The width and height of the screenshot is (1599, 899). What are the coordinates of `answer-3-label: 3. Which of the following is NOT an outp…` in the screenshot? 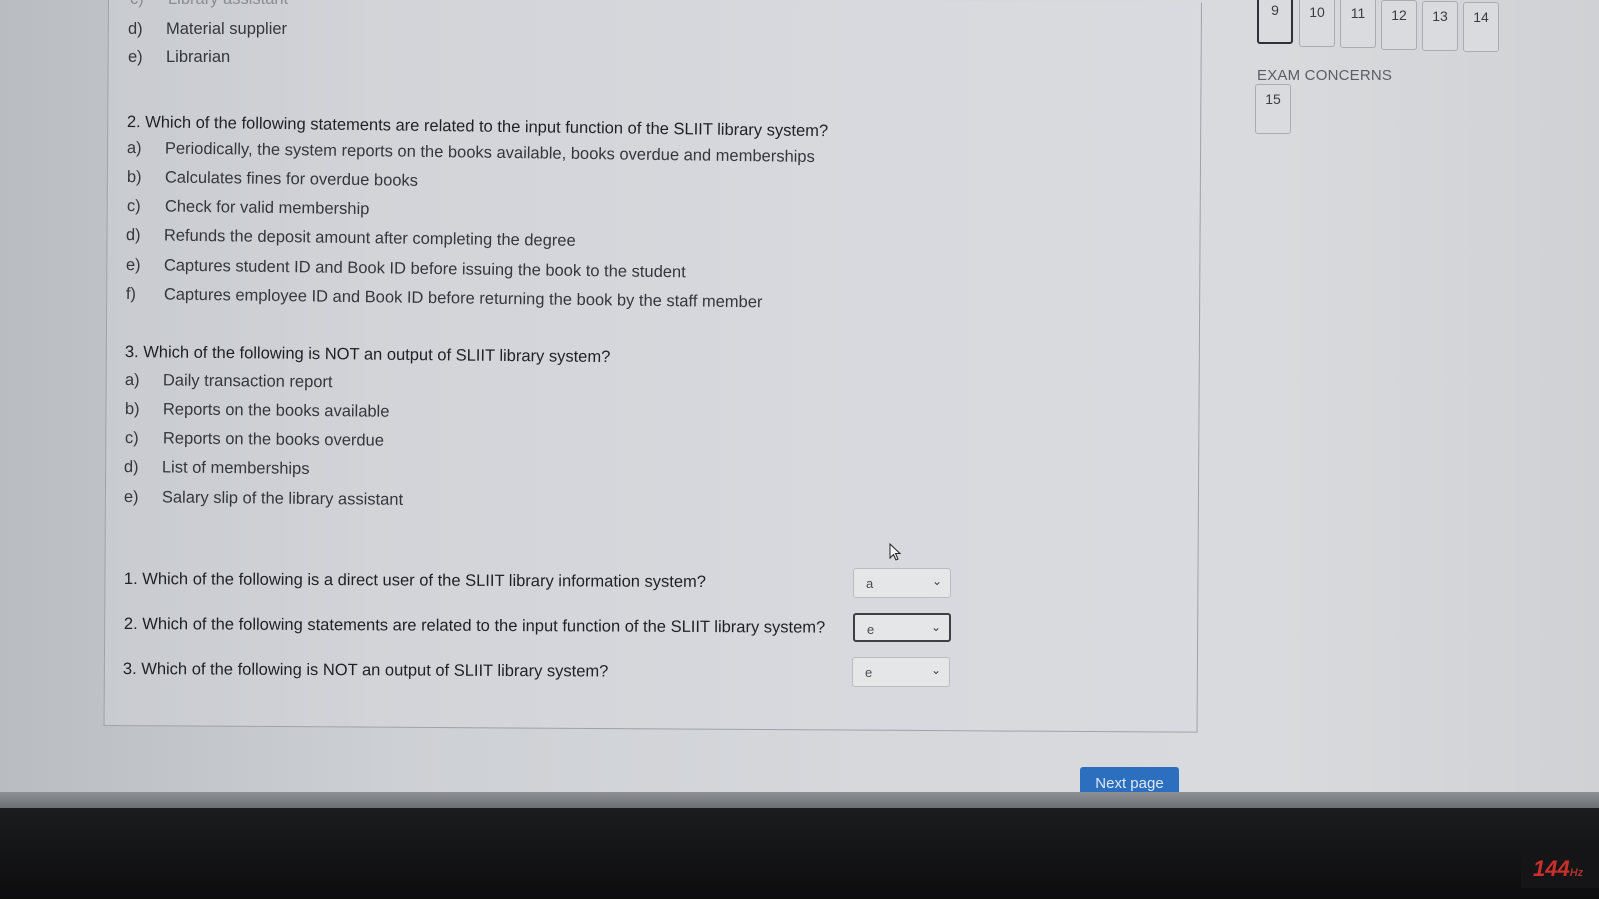 It's located at (365, 670).